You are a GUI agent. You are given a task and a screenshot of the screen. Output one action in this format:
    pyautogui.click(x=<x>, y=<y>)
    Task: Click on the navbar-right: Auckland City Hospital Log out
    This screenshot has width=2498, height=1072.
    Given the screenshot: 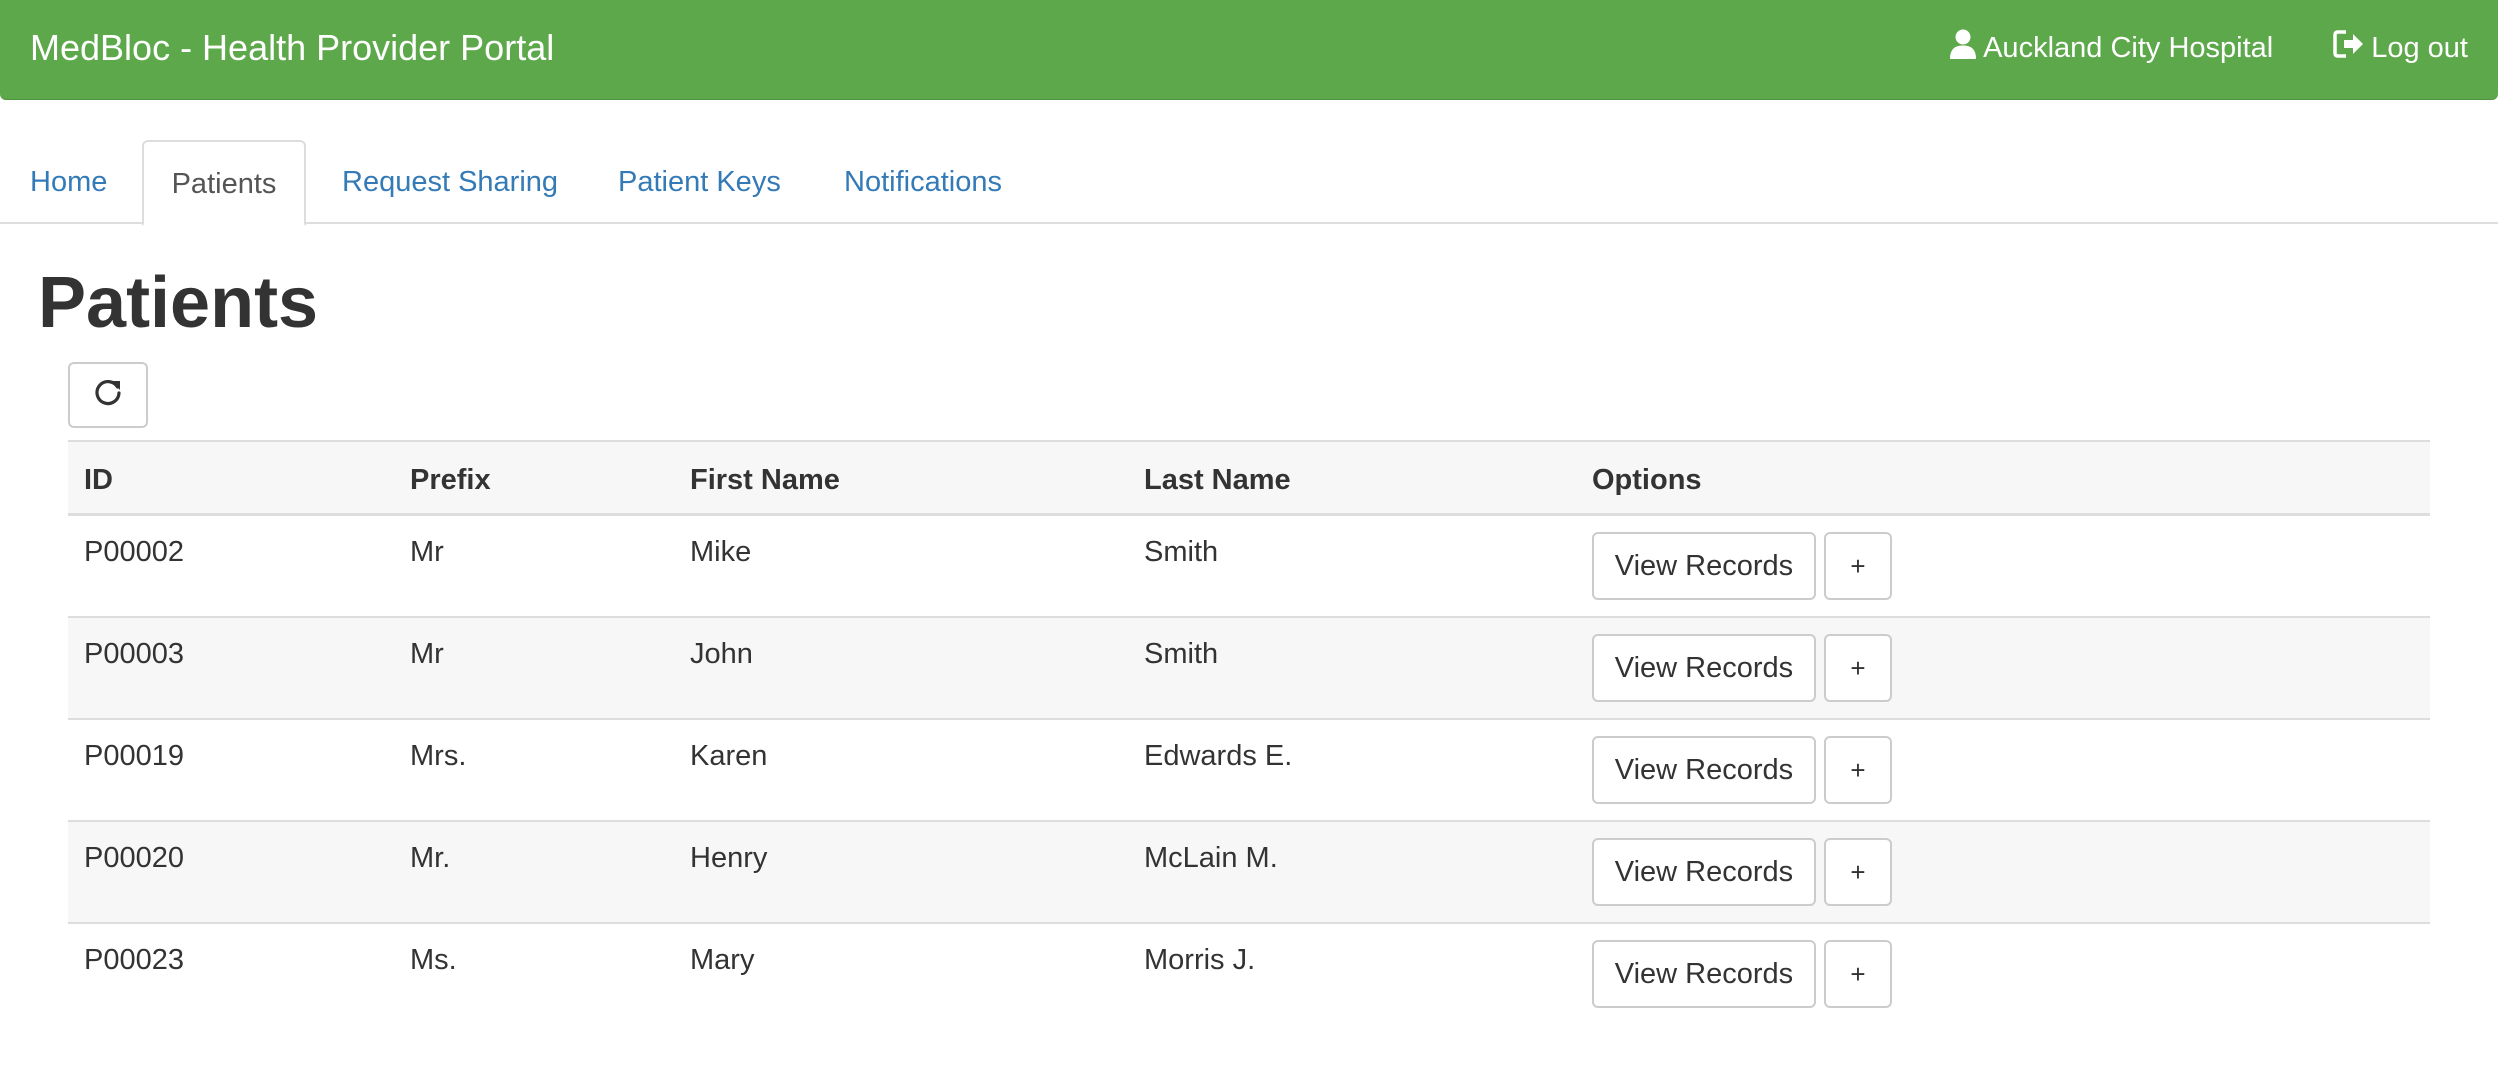 What is the action you would take?
    pyautogui.click(x=2208, y=48)
    